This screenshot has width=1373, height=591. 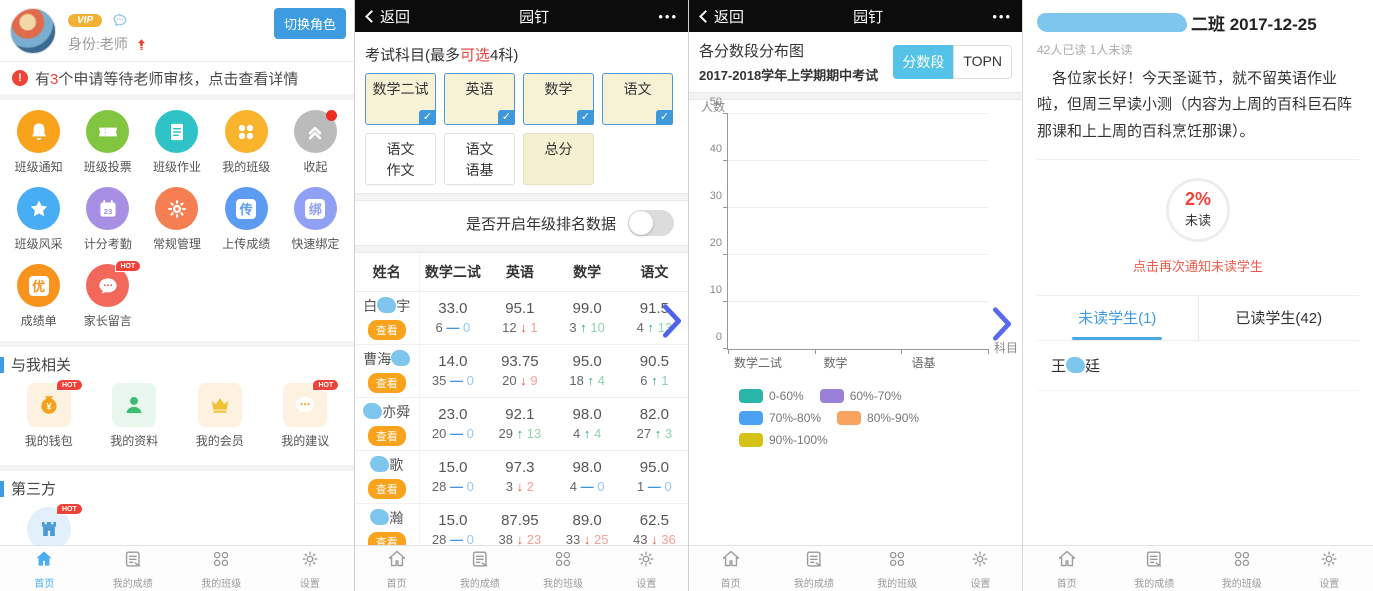 What do you see at coordinates (558, 99) in the screenshot?
I see `subject-chip-数学: 数学 ✓` at bounding box center [558, 99].